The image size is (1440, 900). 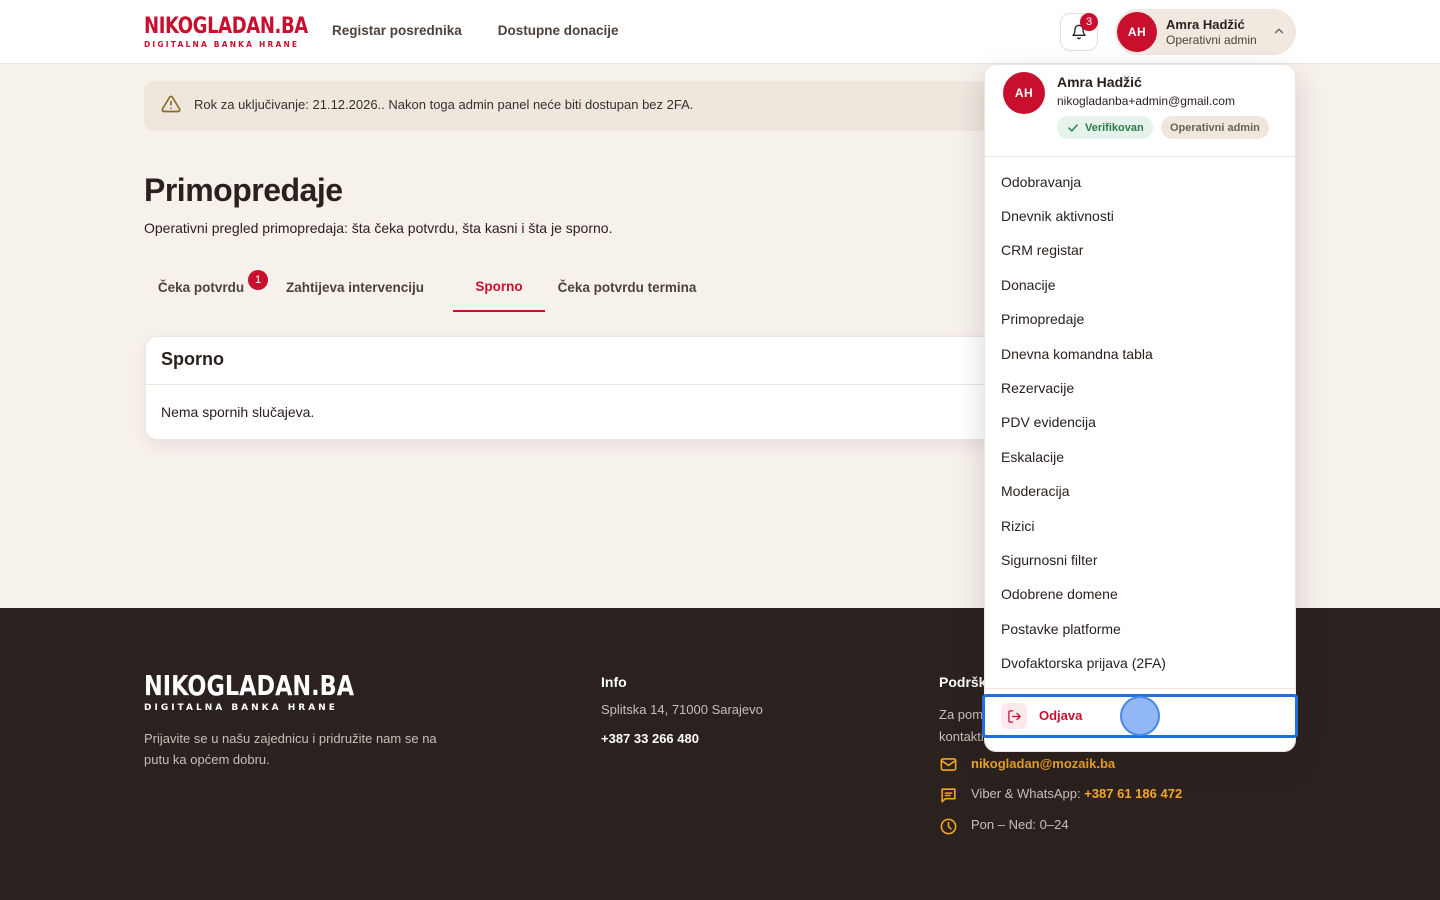 What do you see at coordinates (1077, 354) in the screenshot?
I see `menu-item-dnevna-komandna-tabla: Dnevna komandna tabla` at bounding box center [1077, 354].